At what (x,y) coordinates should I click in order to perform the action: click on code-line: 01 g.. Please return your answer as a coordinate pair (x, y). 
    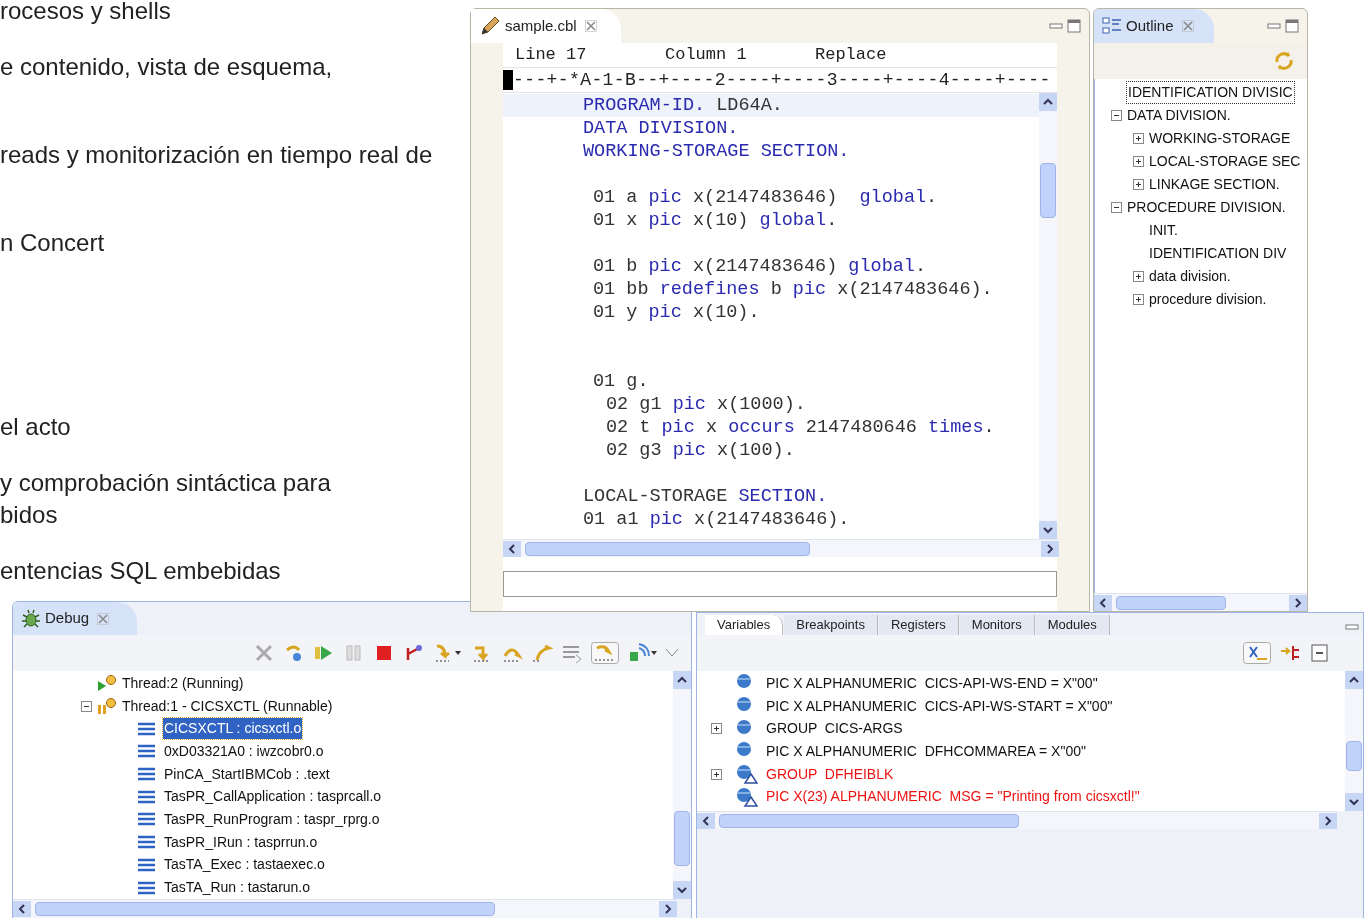
    Looking at the image, I should click on (621, 381).